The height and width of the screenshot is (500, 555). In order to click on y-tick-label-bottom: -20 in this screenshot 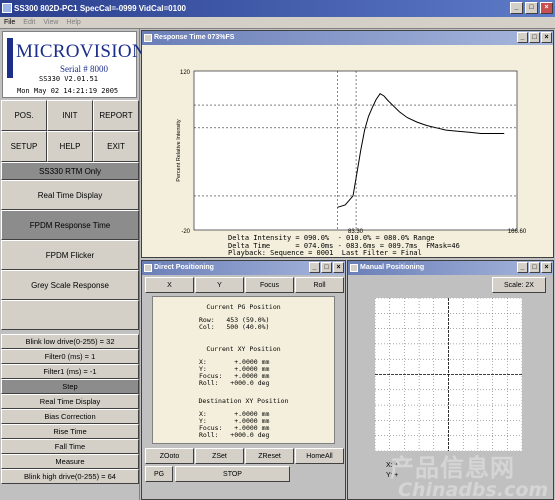, I will do `click(185, 231)`.